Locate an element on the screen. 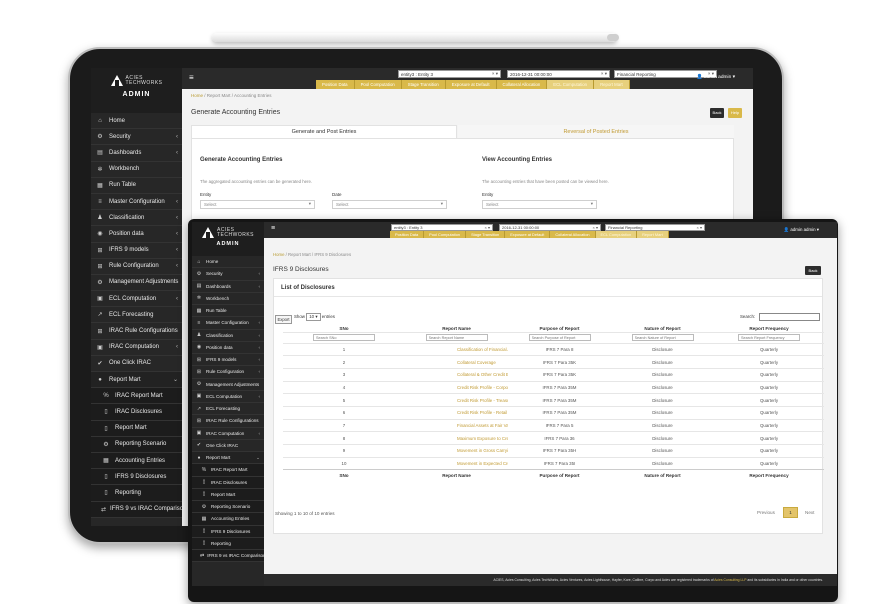 The width and height of the screenshot is (876, 604). export-button: Export is located at coordinates (283, 319).